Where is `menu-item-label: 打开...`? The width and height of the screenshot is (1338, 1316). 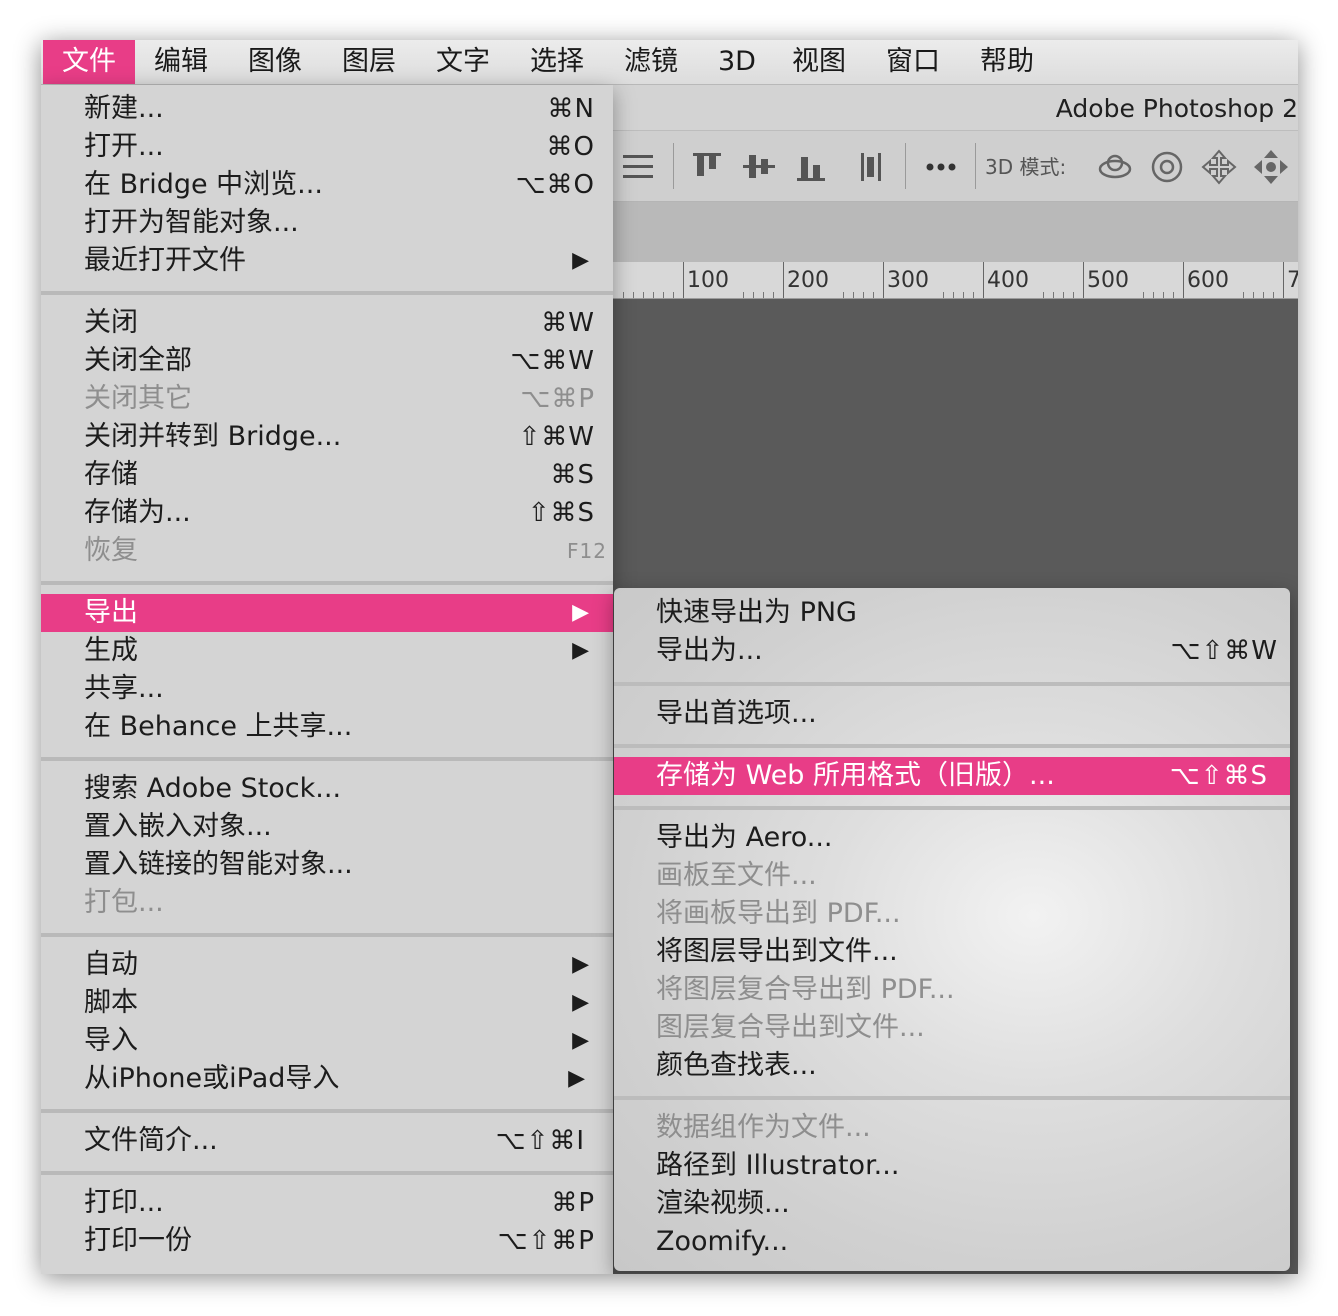
menu-item-label: 打开... is located at coordinates (124, 146).